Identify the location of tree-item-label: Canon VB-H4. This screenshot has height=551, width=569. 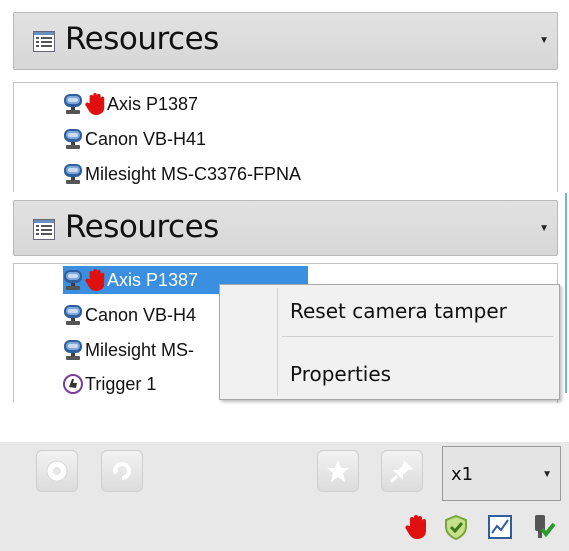
(141, 314).